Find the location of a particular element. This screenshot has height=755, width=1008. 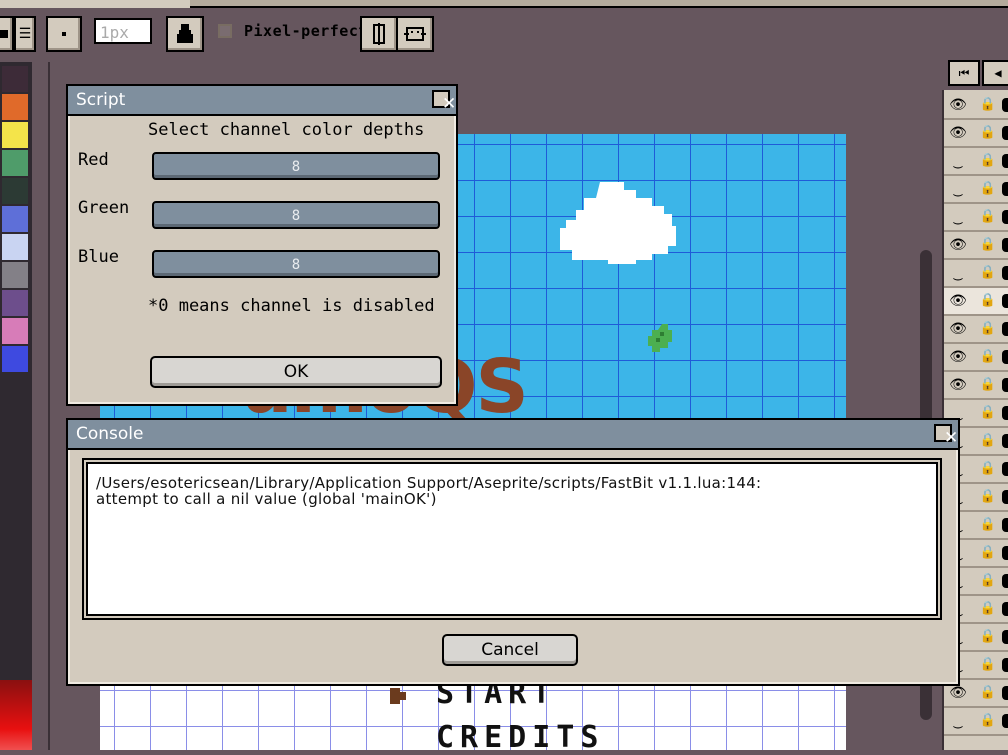

brush-size-input: 1px is located at coordinates (123, 31).